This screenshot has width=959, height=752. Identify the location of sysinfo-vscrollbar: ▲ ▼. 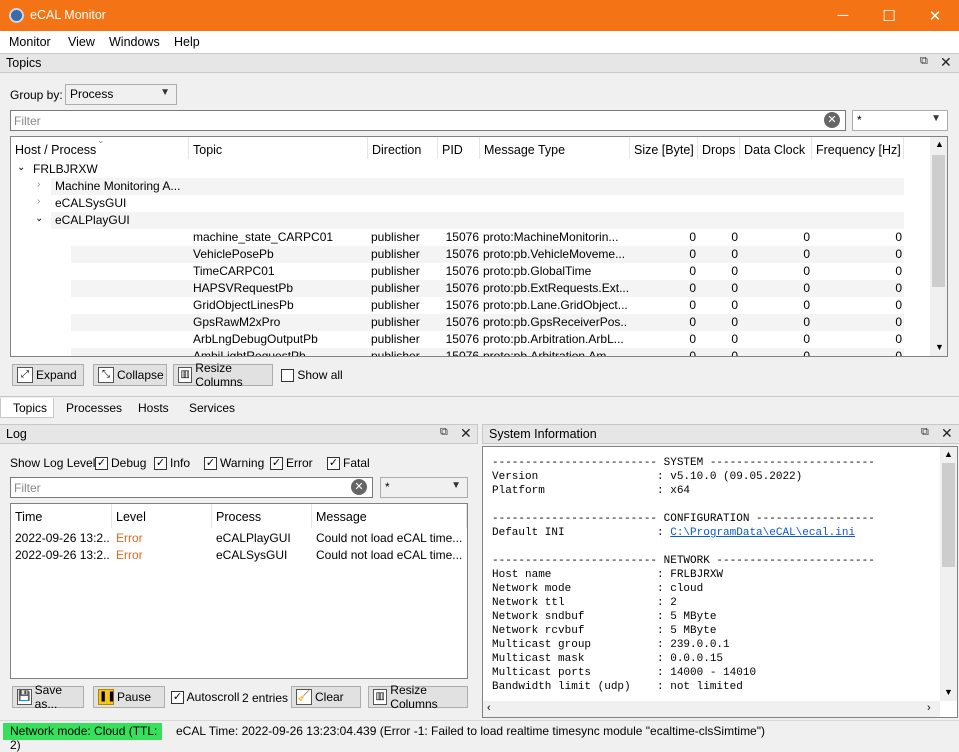
(948, 574).